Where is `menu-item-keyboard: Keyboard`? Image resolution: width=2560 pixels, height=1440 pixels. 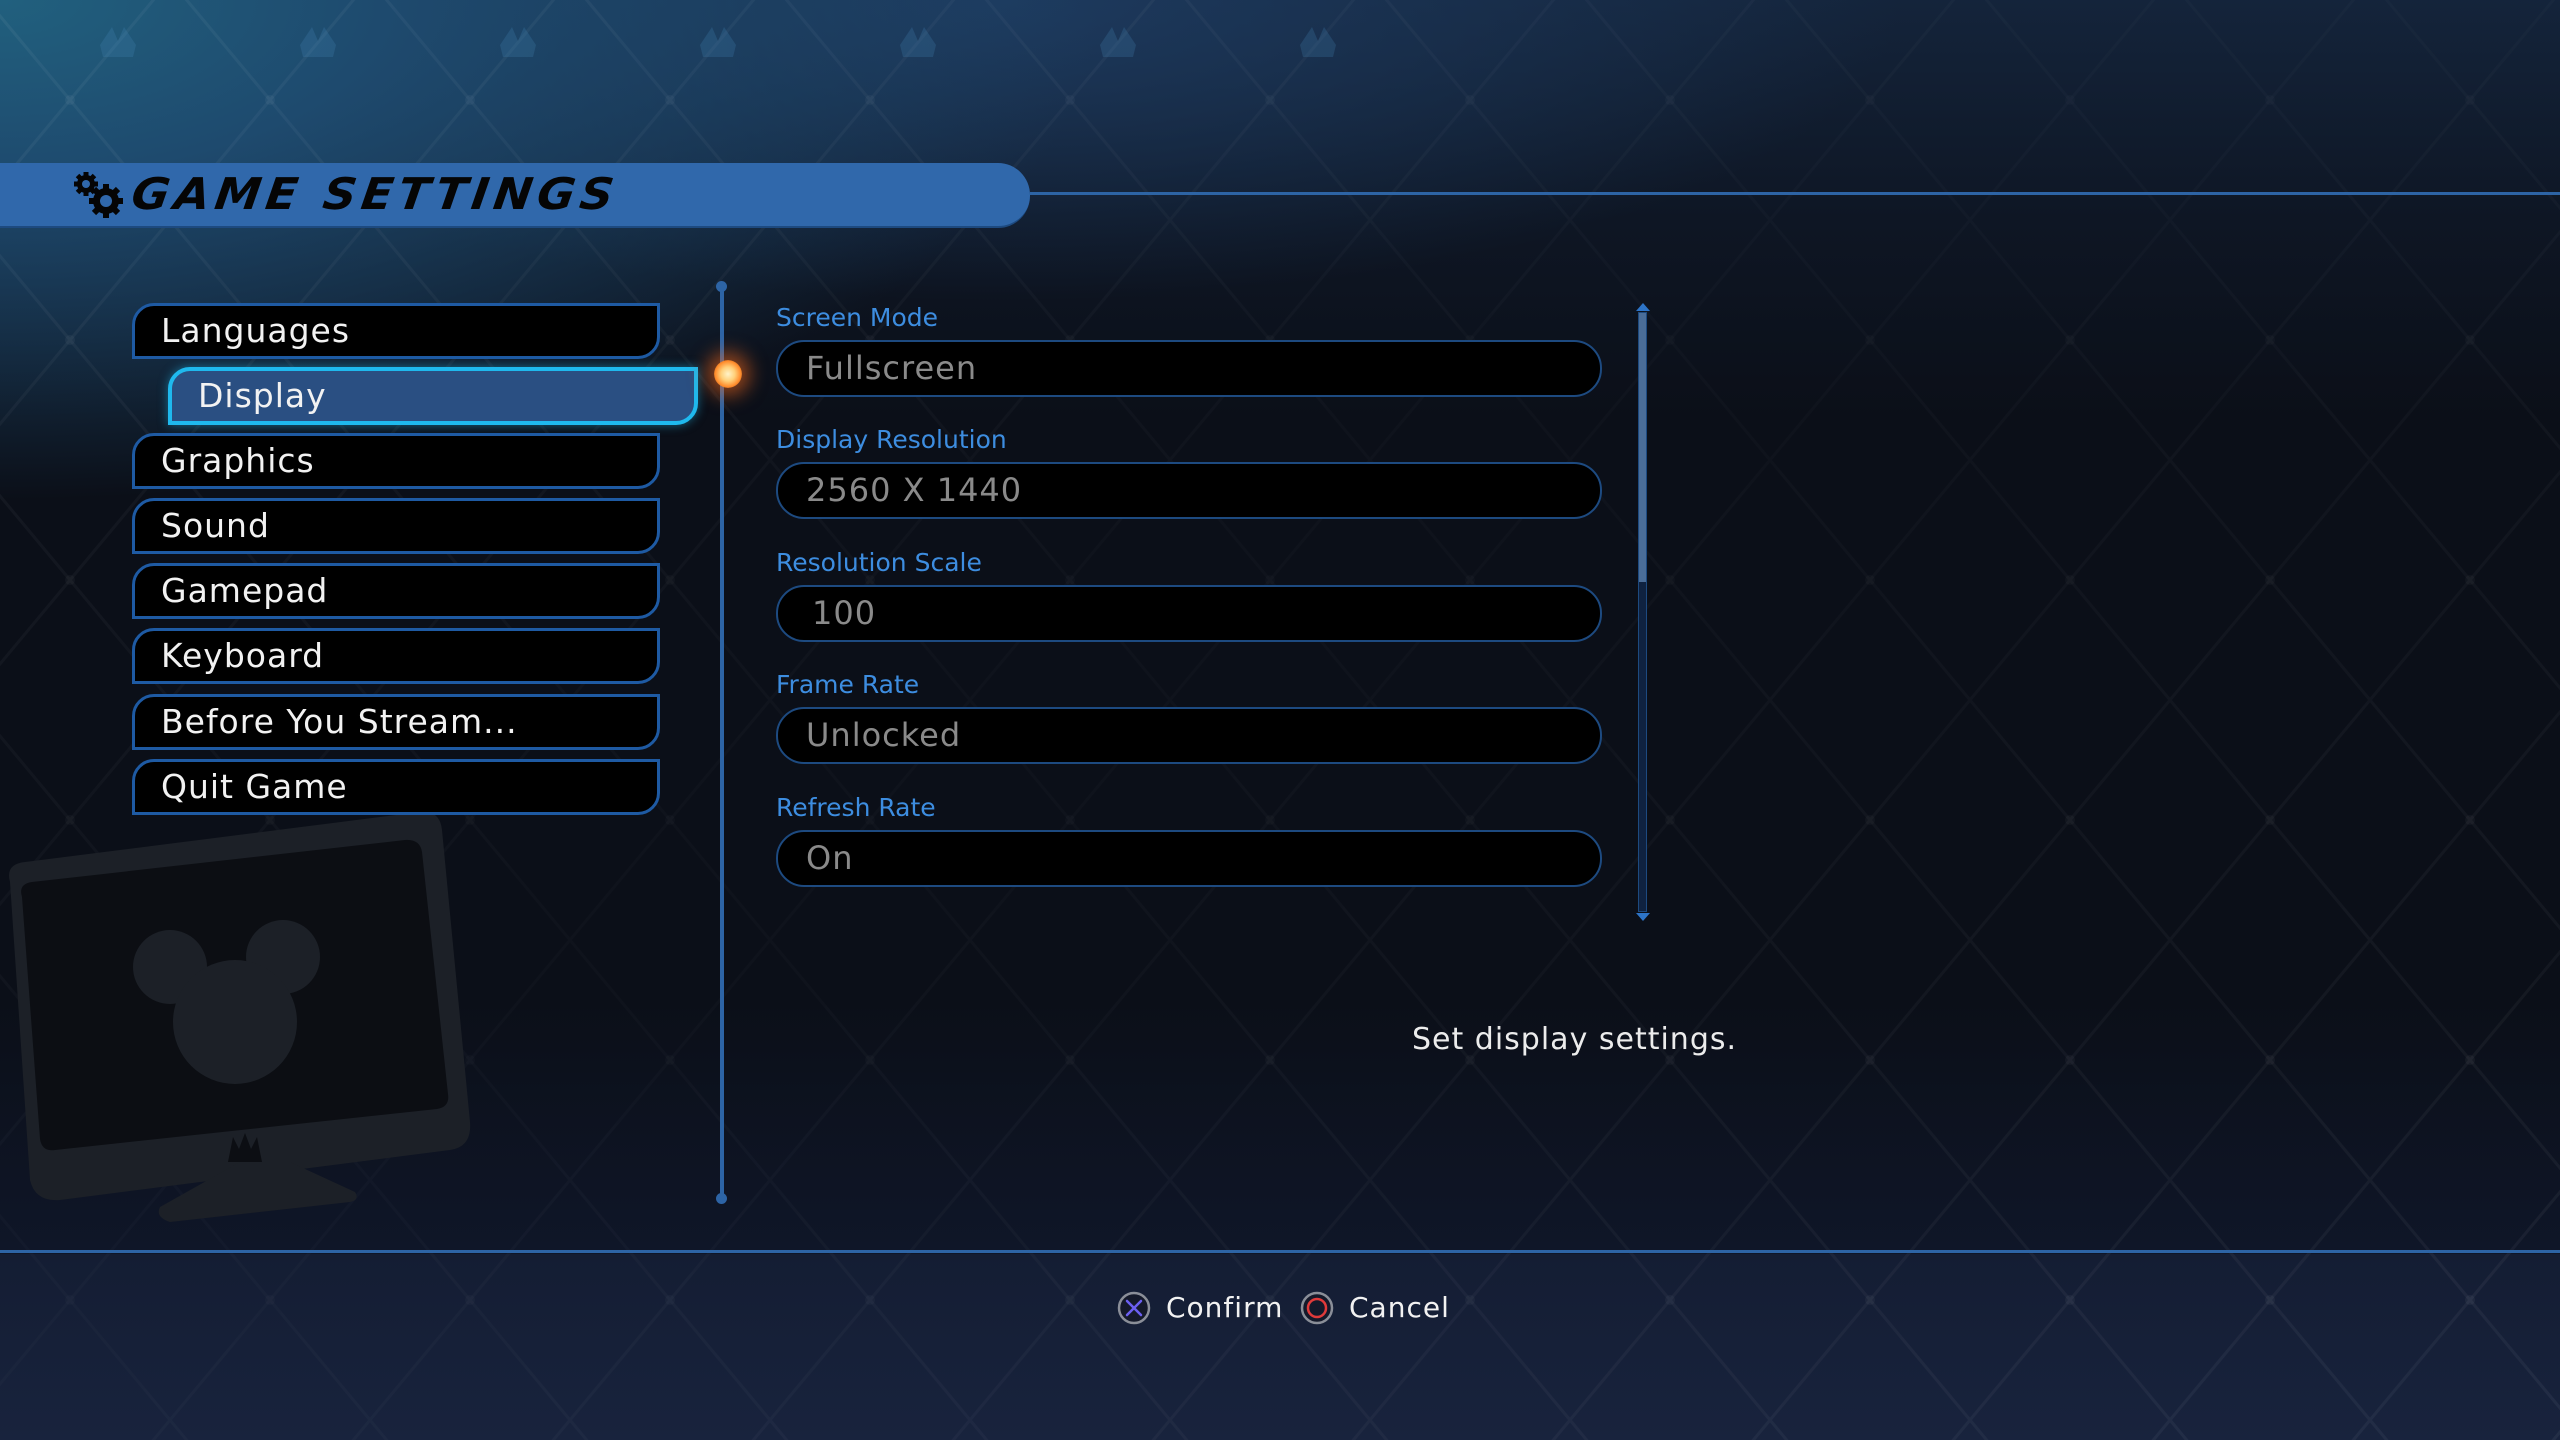 menu-item-keyboard: Keyboard is located at coordinates (396, 656).